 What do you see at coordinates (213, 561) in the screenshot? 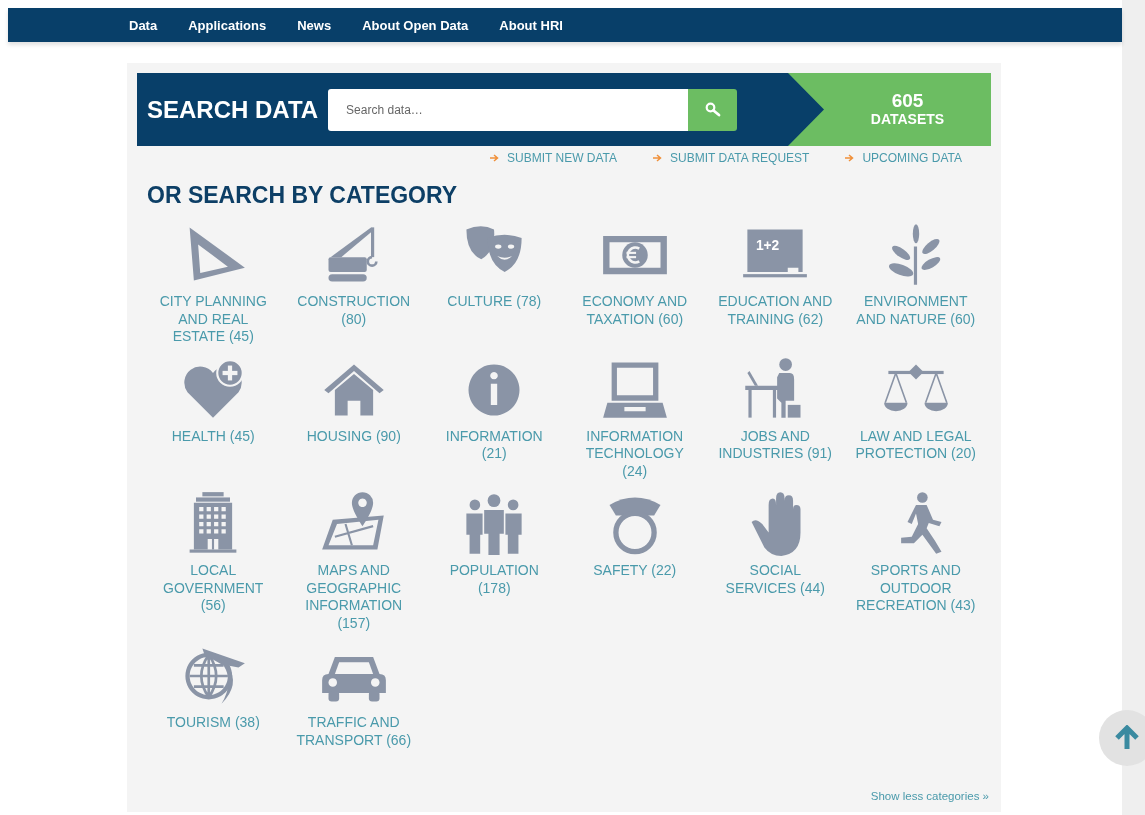
I see `category-link: LOCAL GOVERNMENT (56)` at bounding box center [213, 561].